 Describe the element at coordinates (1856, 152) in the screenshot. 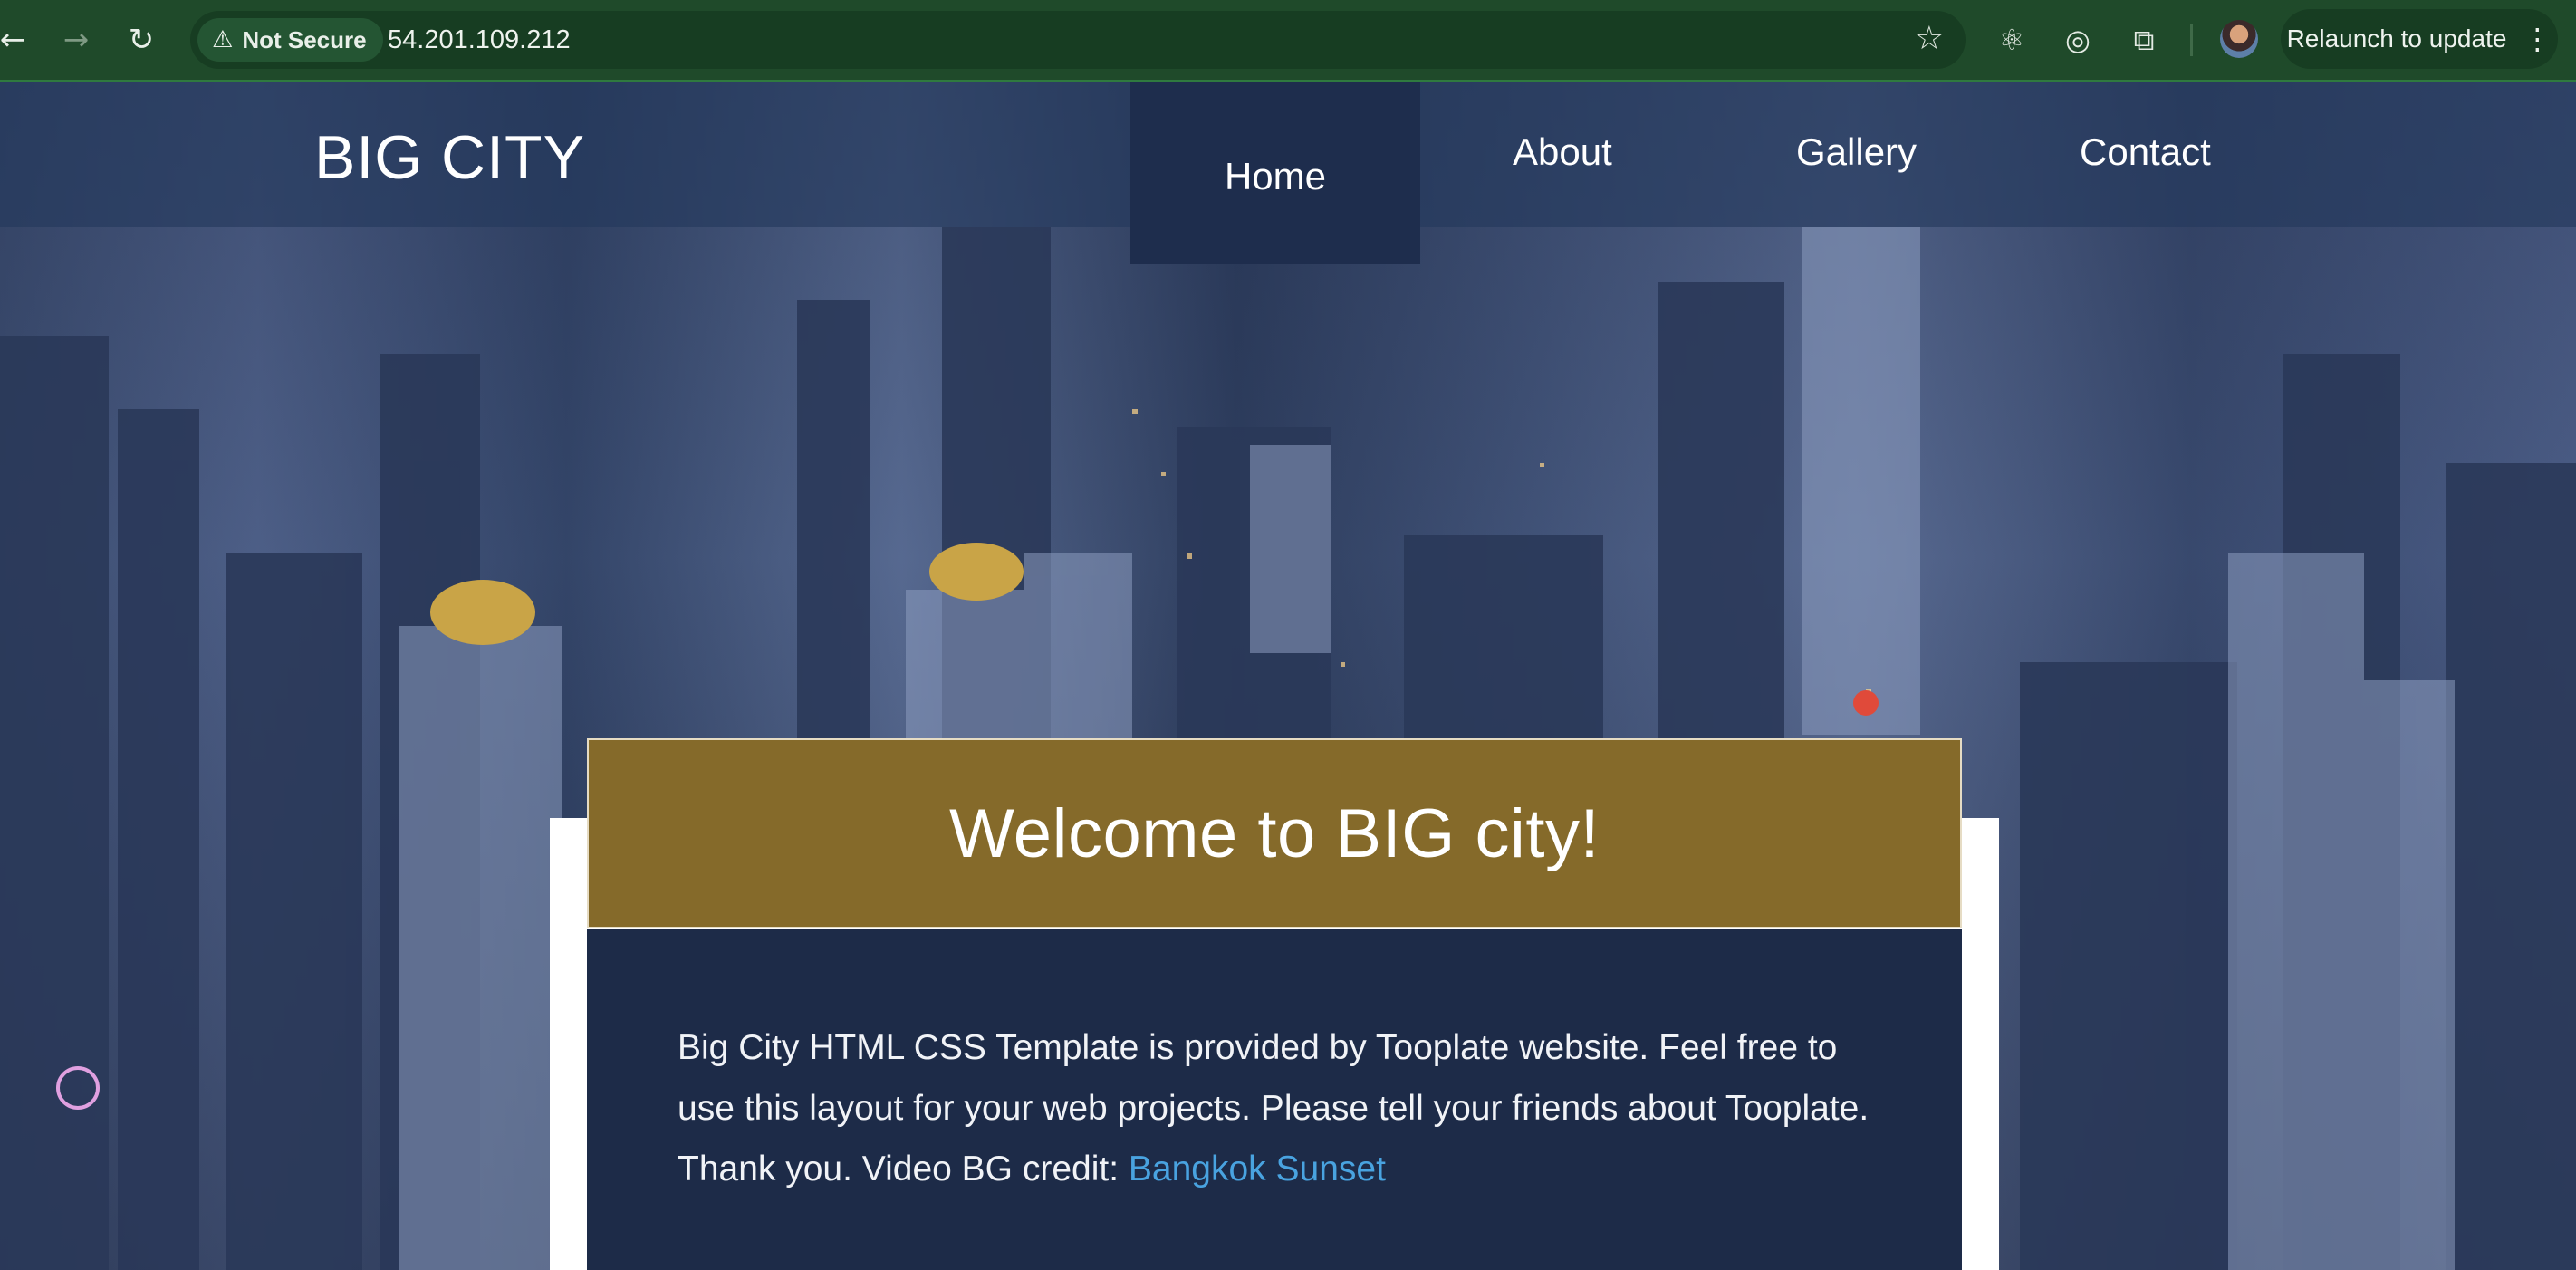

I see `nav-gallery: Gallery` at that location.